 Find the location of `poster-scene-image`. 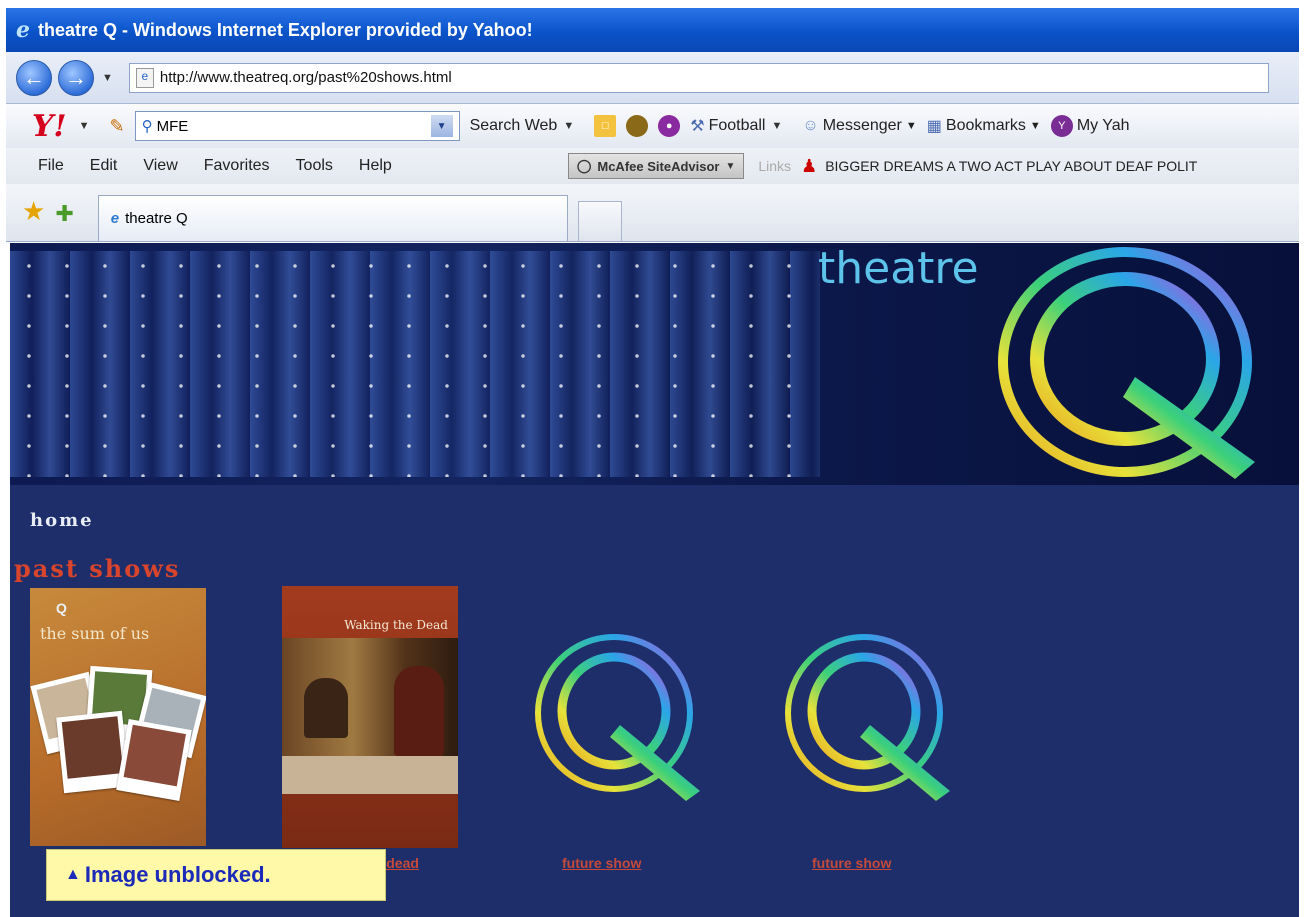

poster-scene-image is located at coordinates (370, 716).